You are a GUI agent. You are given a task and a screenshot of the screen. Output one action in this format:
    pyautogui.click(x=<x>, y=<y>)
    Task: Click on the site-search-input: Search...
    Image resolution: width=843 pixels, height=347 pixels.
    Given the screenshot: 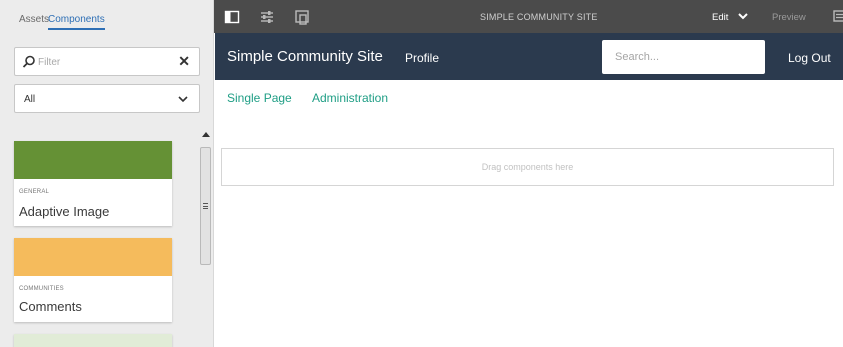 What is the action you would take?
    pyautogui.click(x=683, y=57)
    